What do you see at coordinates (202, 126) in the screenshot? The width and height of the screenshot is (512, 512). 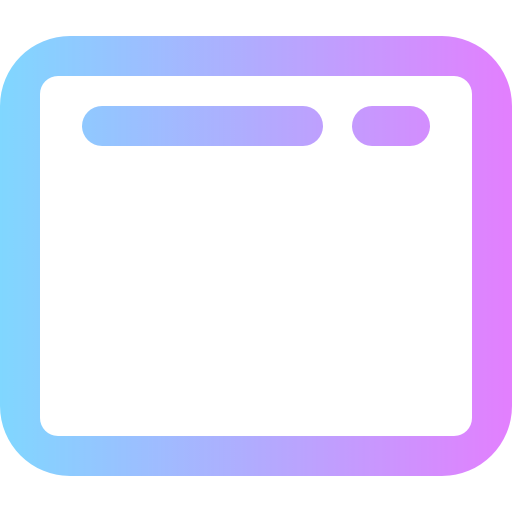 I see `address-bar-shape` at bounding box center [202, 126].